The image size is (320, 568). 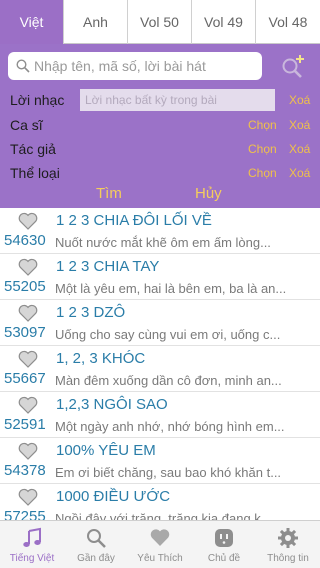 I want to click on tab-label: Gần đây, so click(x=96, y=558).